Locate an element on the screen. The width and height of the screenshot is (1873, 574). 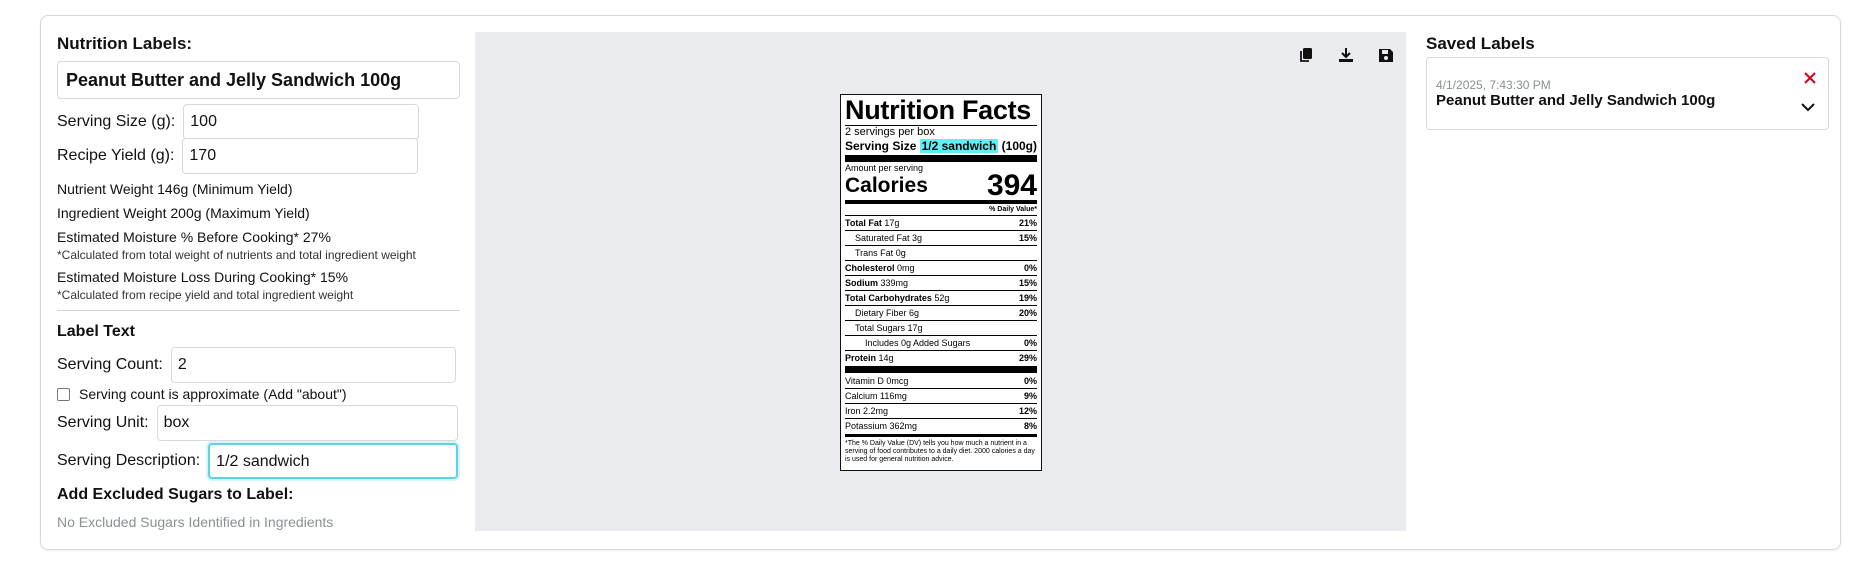
recipe-yield-label: Recipe Yield (g): is located at coordinates (116, 155).